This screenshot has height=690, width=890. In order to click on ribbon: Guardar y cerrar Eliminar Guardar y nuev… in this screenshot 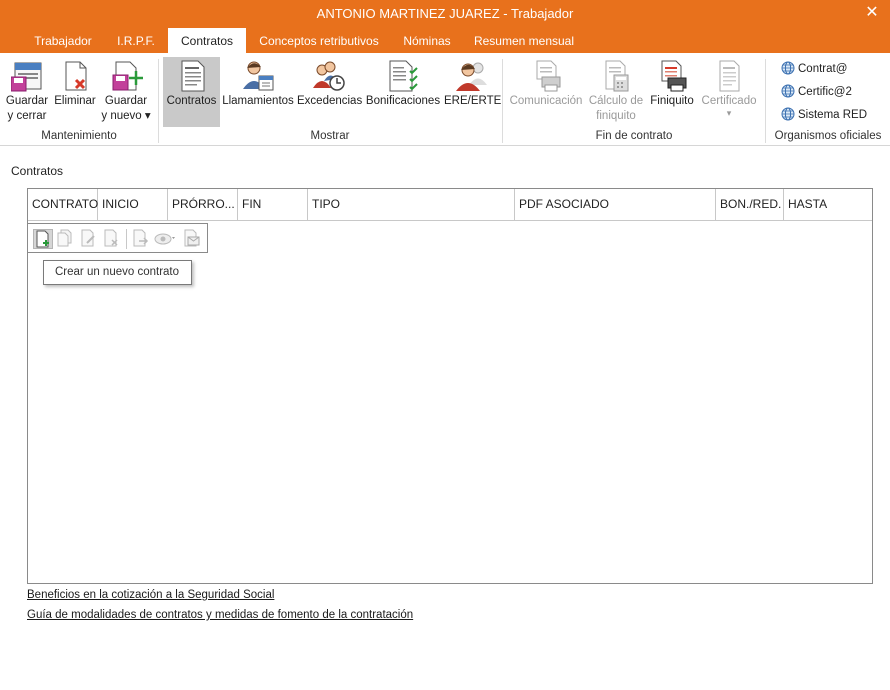, I will do `click(445, 99)`.